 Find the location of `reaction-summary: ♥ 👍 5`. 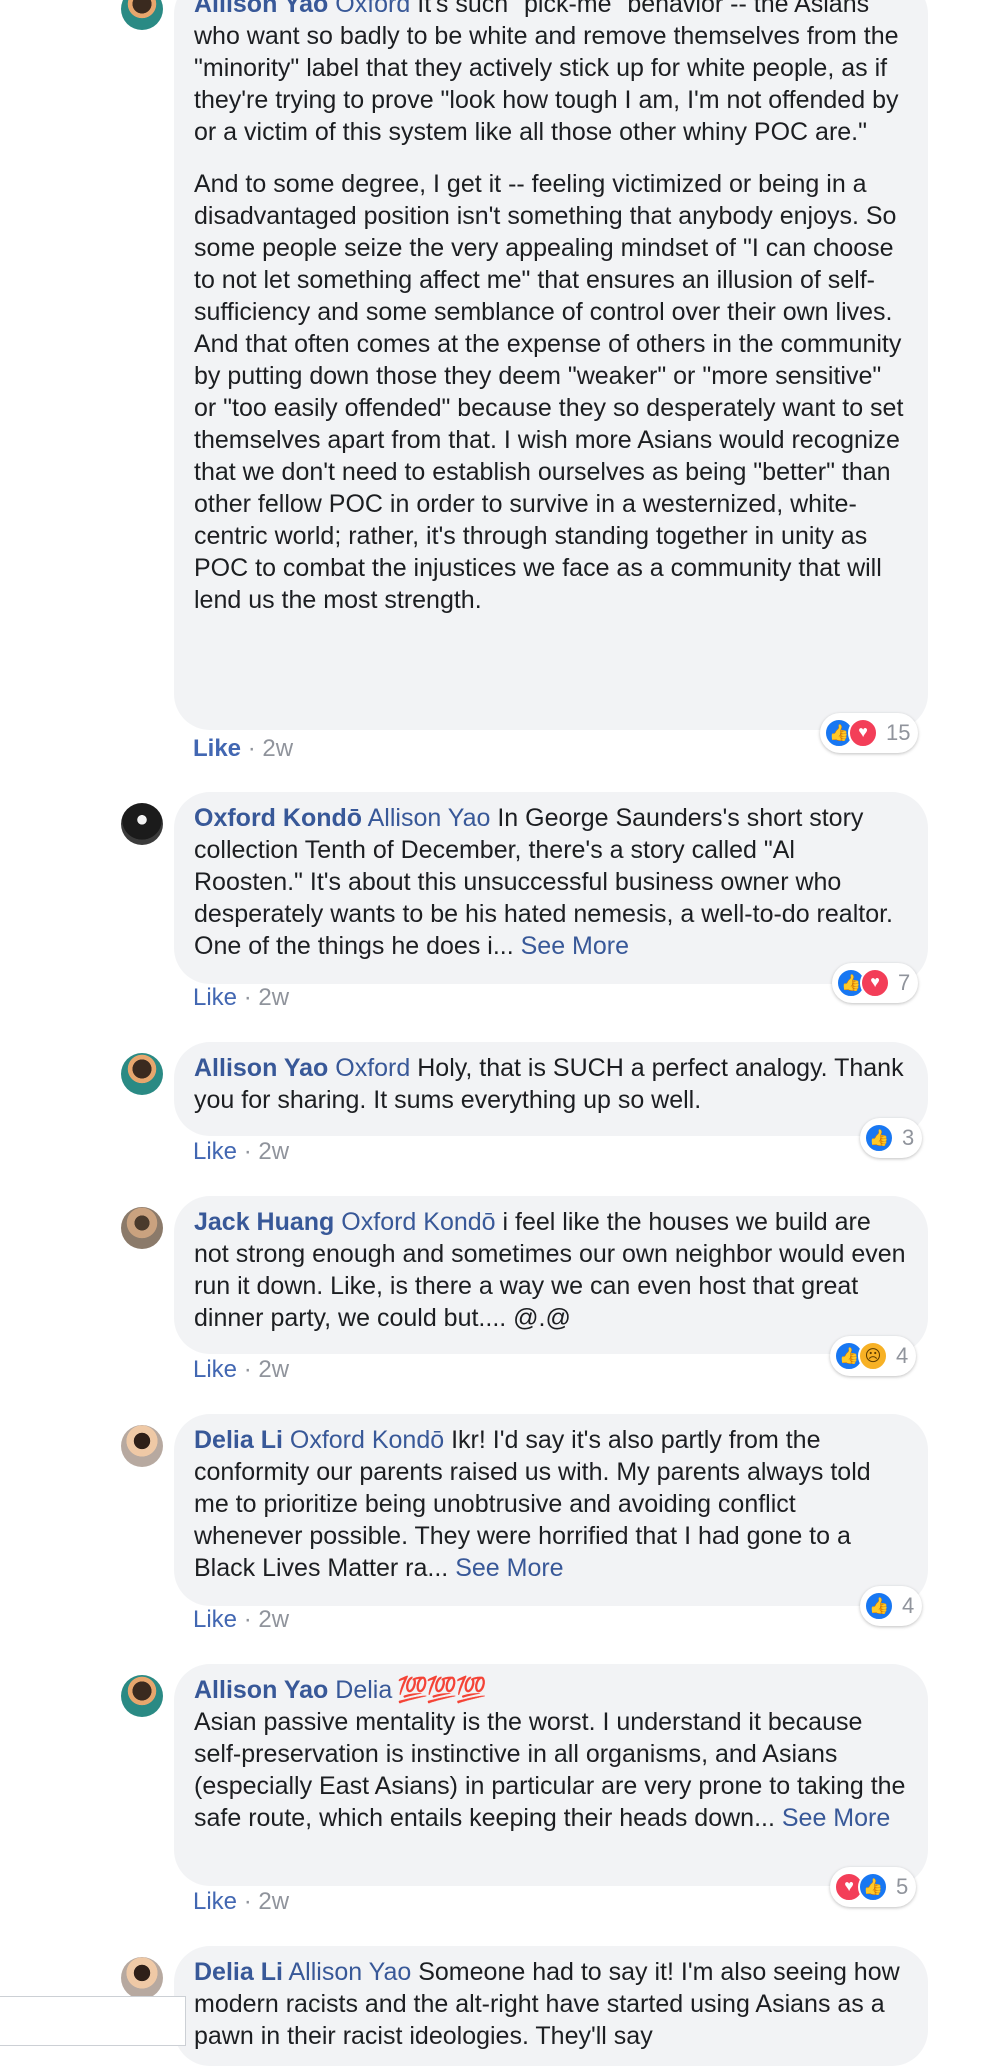

reaction-summary: ♥ 👍 5 is located at coordinates (873, 1887).